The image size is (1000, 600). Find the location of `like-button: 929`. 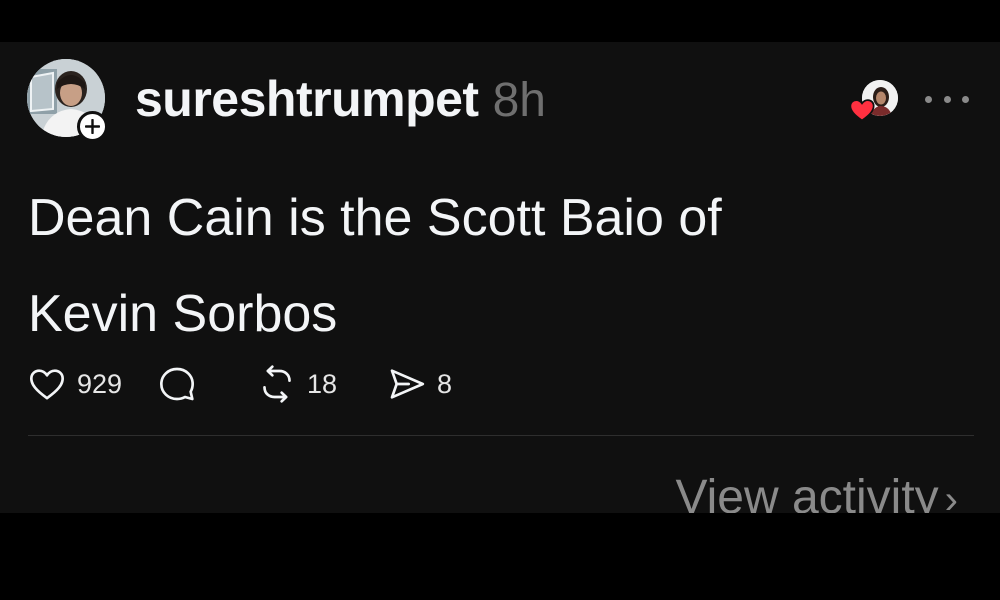

like-button: 929 is located at coordinates (92, 384).